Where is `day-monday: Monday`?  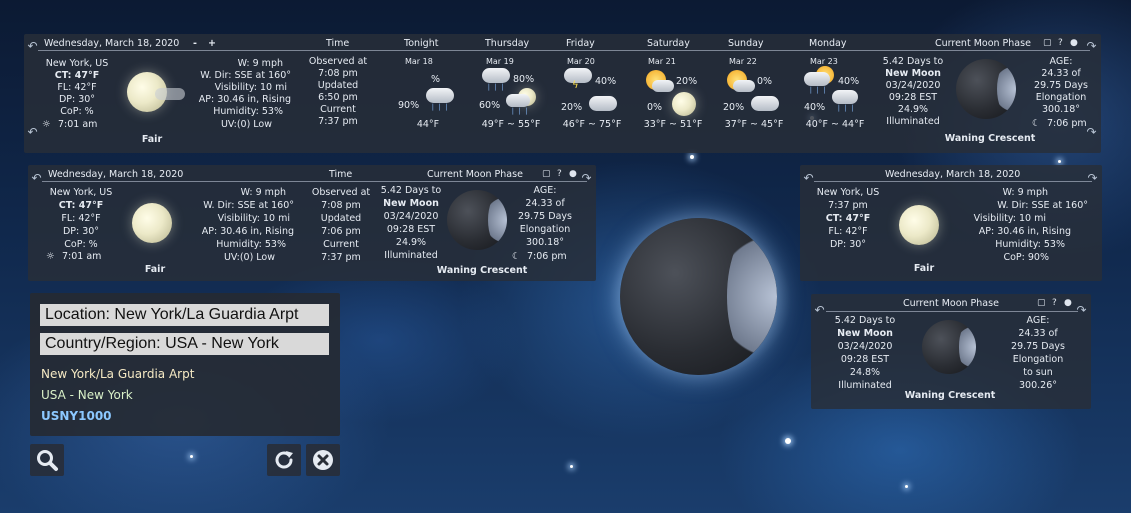 day-monday: Monday is located at coordinates (828, 43).